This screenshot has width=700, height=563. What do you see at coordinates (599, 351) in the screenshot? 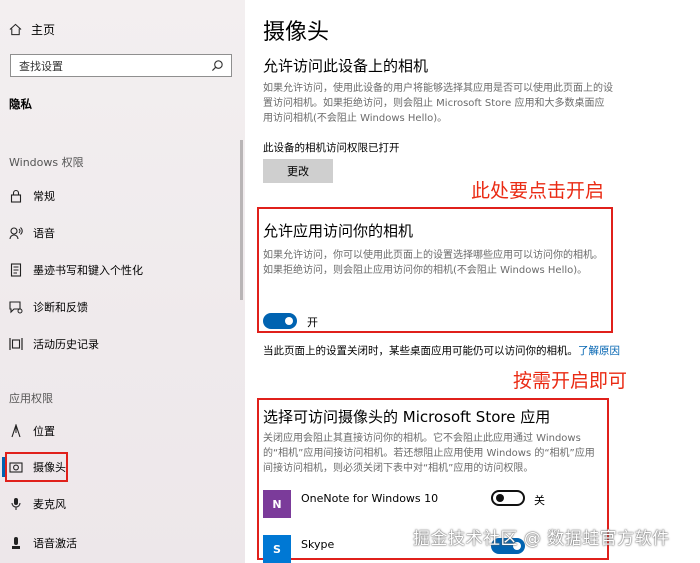
I see `learn-why-link: 了解原因` at bounding box center [599, 351].